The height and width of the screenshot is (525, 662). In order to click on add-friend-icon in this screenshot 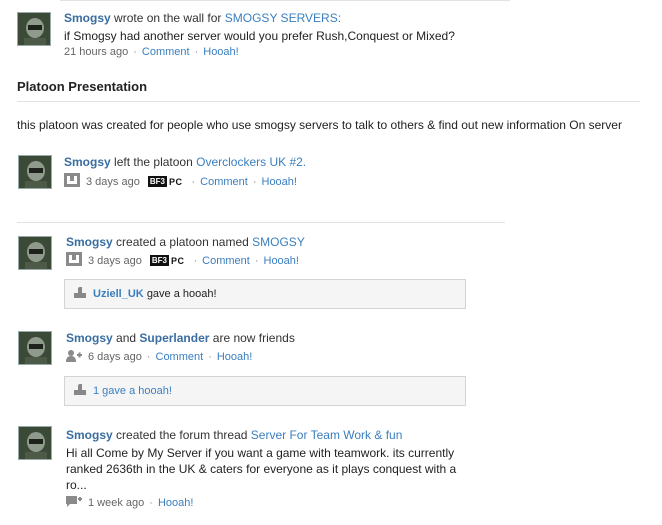, I will do `click(74, 357)`.